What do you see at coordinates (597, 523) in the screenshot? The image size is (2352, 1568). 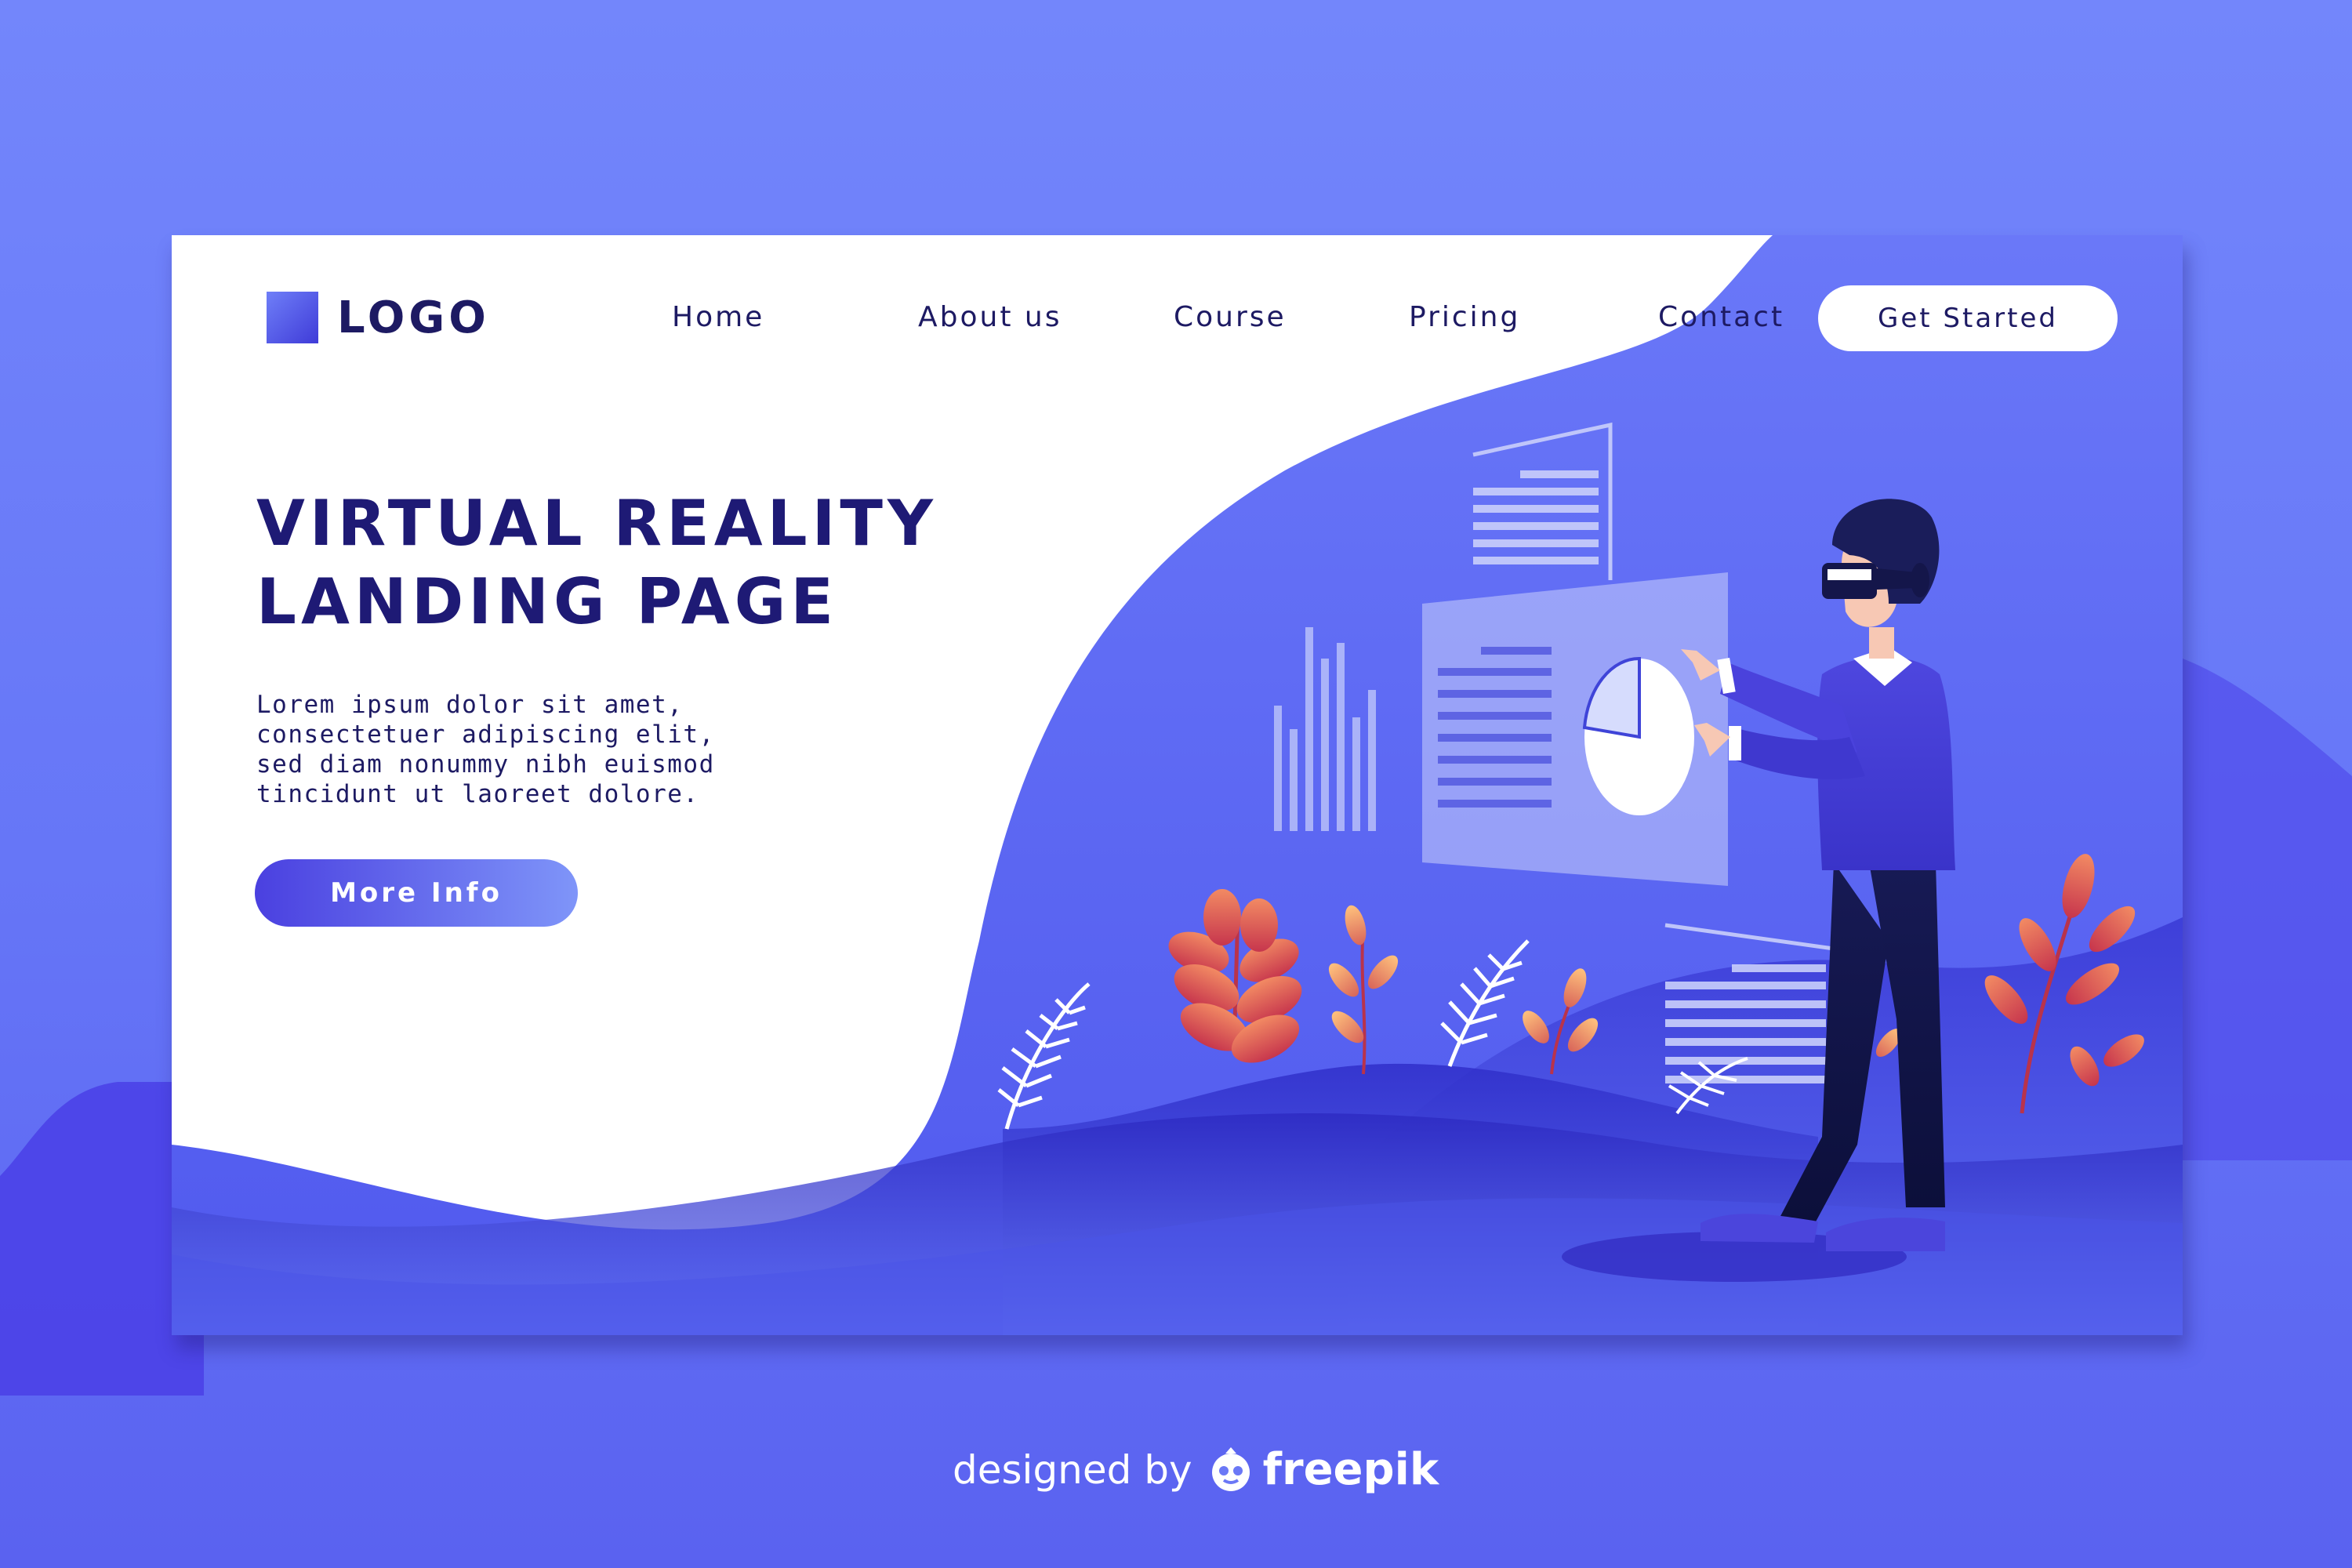 I see `hero-title-line1: VIRTUAL REALITY` at bounding box center [597, 523].